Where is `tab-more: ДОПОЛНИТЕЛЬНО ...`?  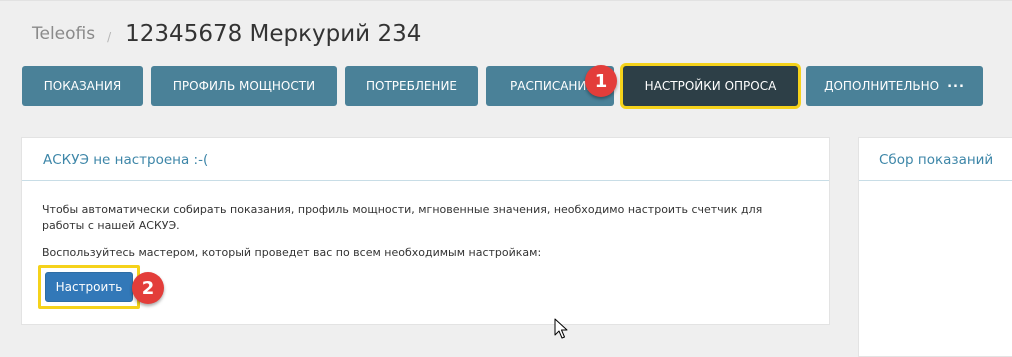
tab-more: ДОПОЛНИТЕЛЬНО ... is located at coordinates (894, 86).